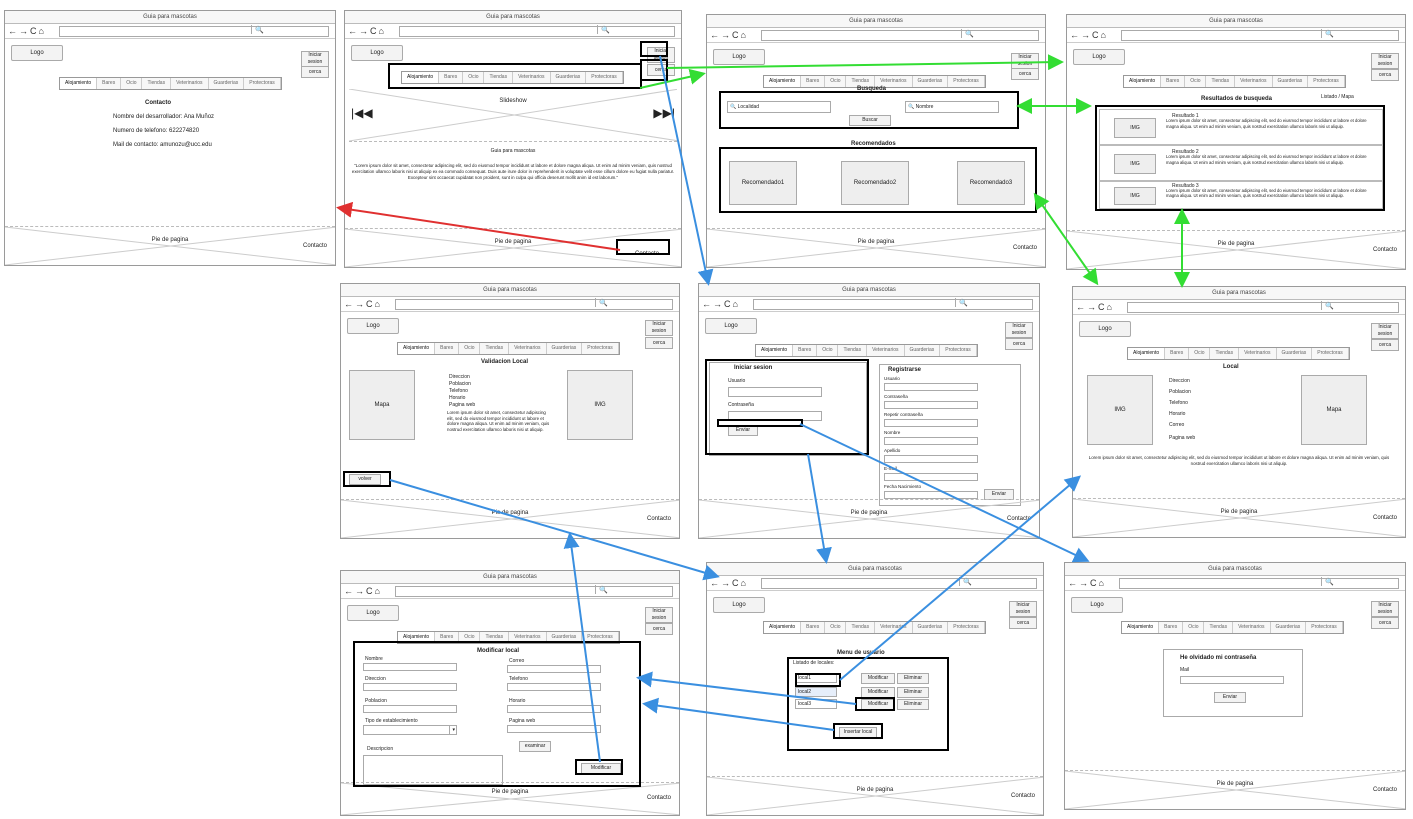 Image resolution: width=1413 pixels, height=819 pixels. Describe the element at coordinates (365, 479) in the screenshot. I see `back-button: volver` at that location.